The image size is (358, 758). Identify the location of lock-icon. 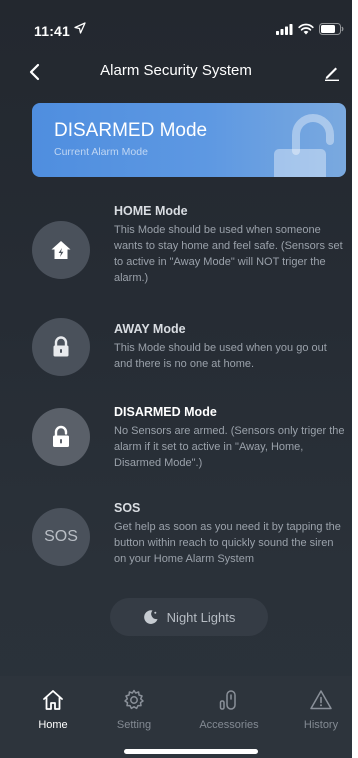
(61, 346).